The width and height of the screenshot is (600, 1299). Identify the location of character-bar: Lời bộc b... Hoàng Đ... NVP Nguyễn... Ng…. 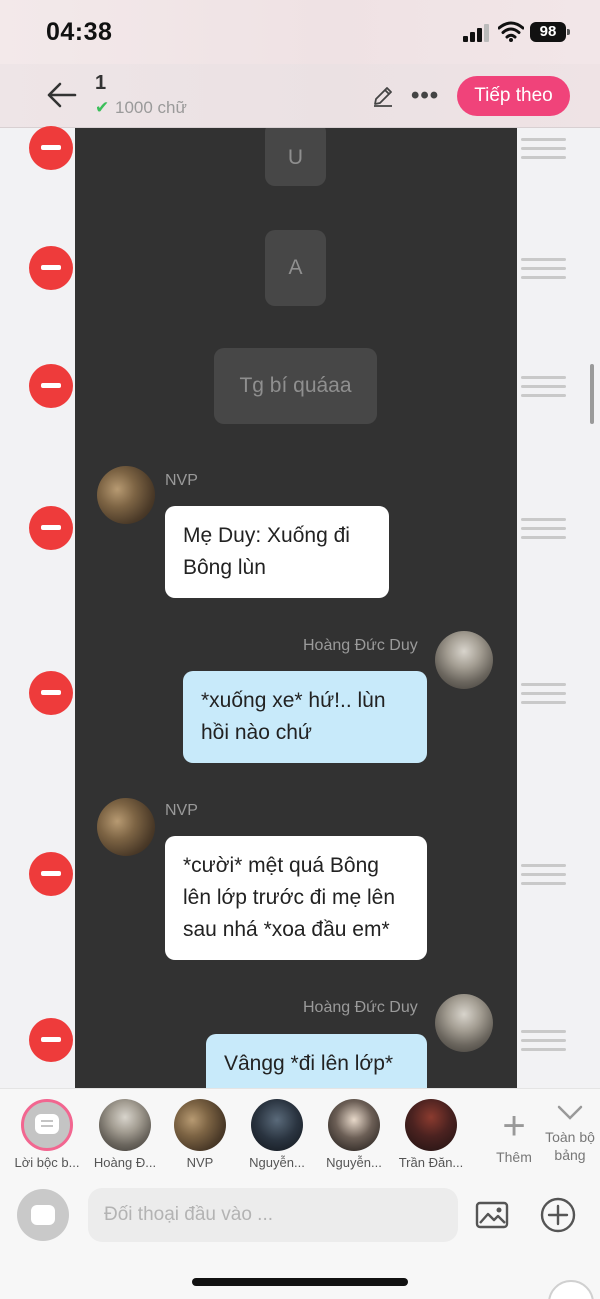
(300, 1134).